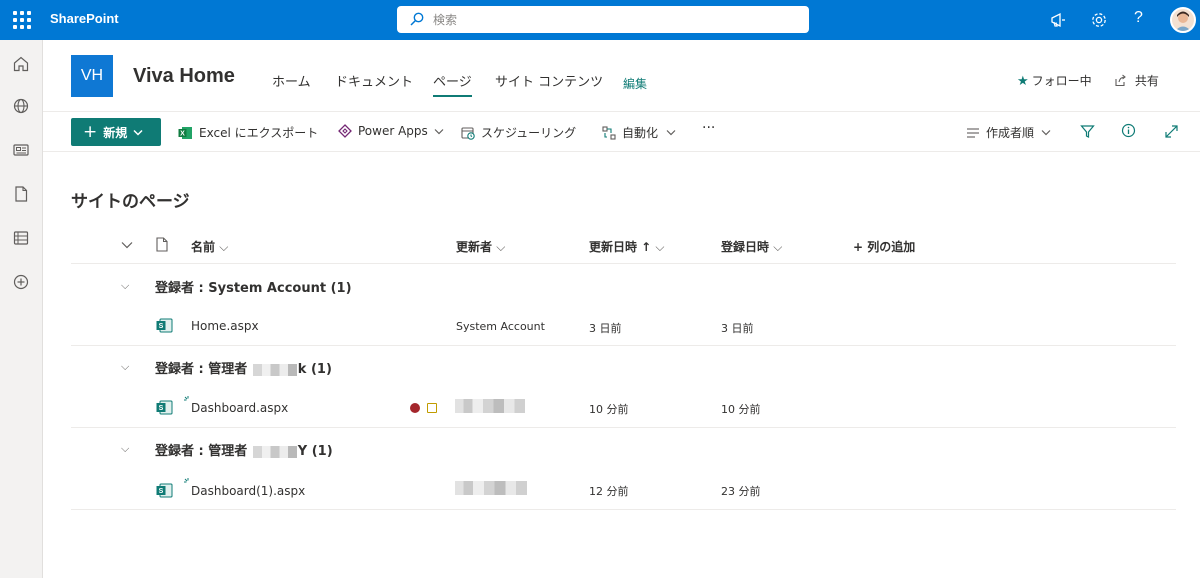  Describe the element at coordinates (518, 132) in the screenshot. I see `schedule-button: スケジューリング` at that location.